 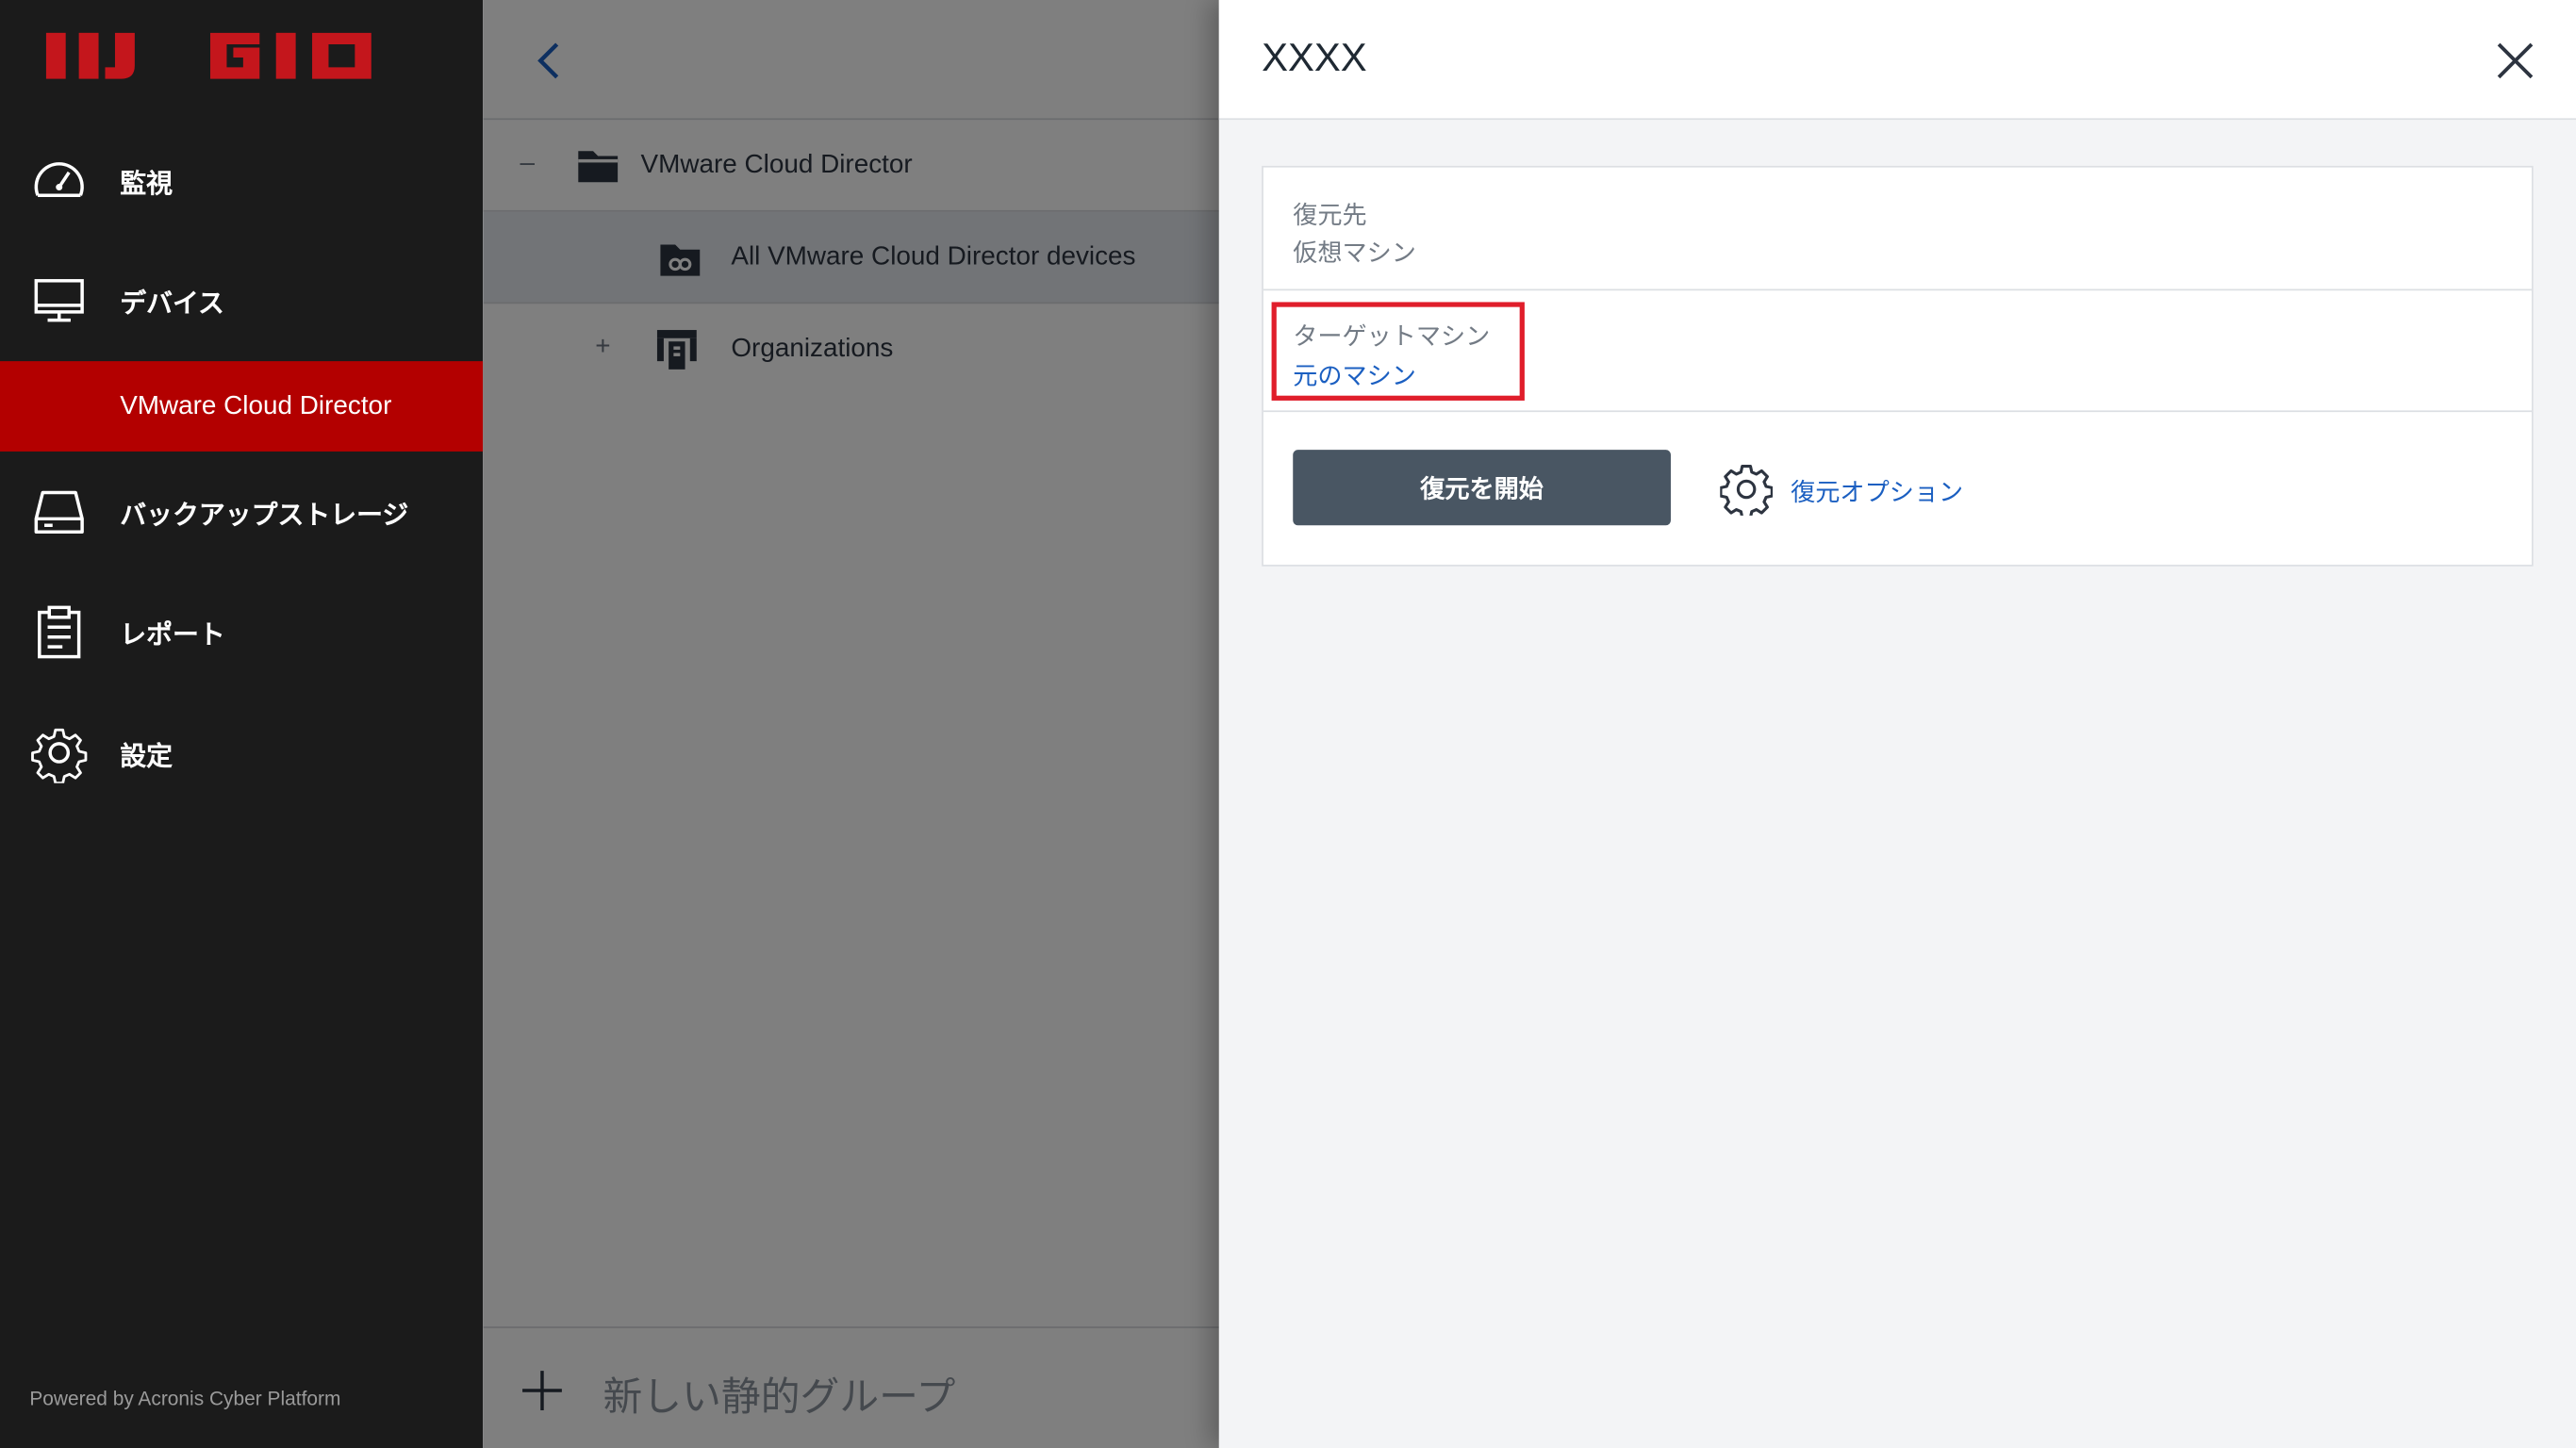 I want to click on sidebar-item-reports: レポート, so click(x=241, y=632).